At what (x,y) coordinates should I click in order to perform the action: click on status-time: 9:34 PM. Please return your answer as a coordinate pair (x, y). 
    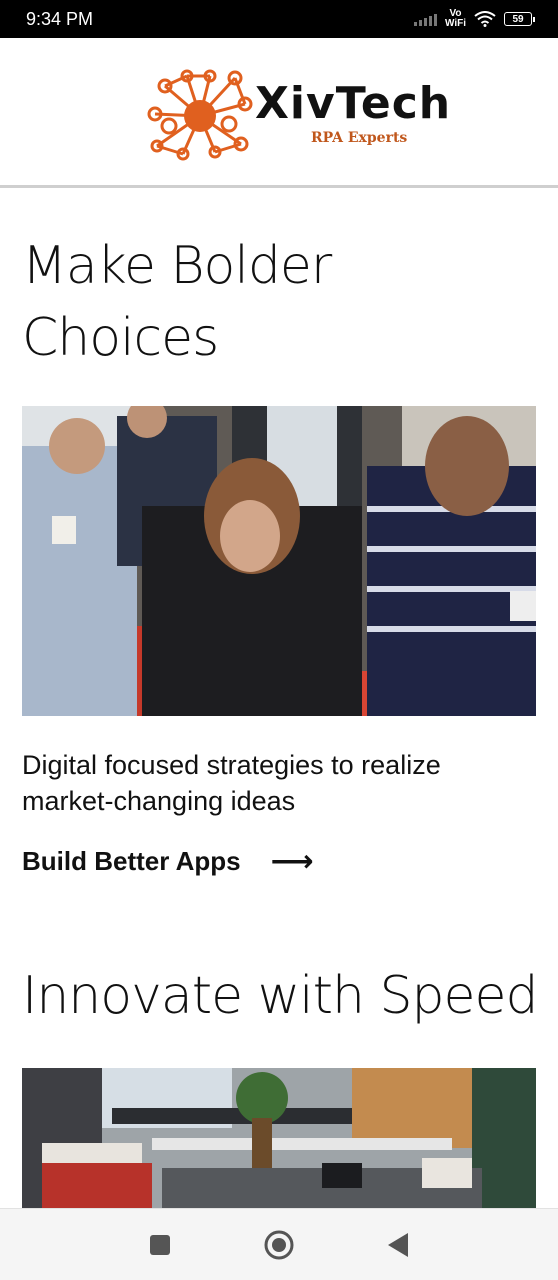
    Looking at the image, I should click on (60, 18).